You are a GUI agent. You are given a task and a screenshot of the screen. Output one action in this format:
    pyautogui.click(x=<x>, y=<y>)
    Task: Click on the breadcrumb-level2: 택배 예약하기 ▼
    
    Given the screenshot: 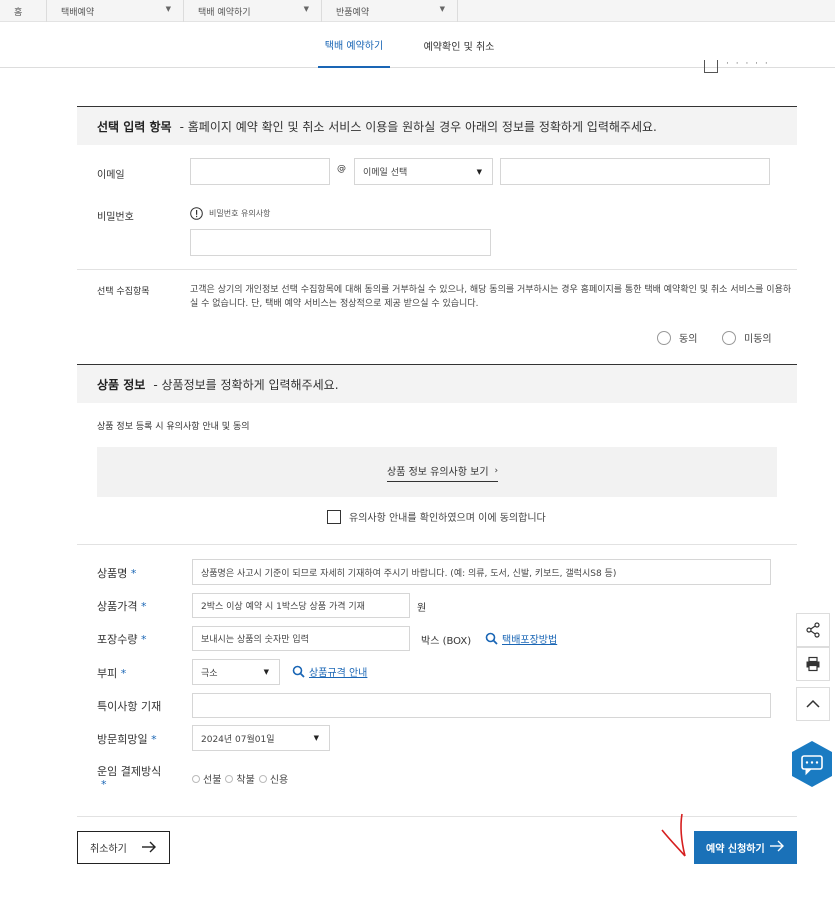 What is the action you would take?
    pyautogui.click(x=253, y=11)
    